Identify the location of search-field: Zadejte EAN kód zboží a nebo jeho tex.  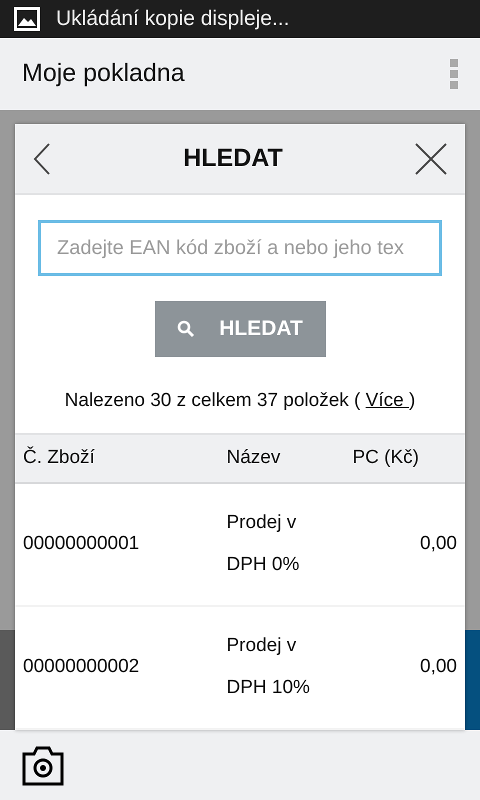
(240, 248).